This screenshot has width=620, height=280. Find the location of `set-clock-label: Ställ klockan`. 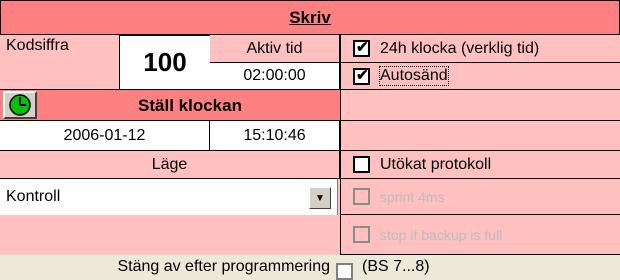

set-clock-label: Ställ klockan is located at coordinates (190, 105).